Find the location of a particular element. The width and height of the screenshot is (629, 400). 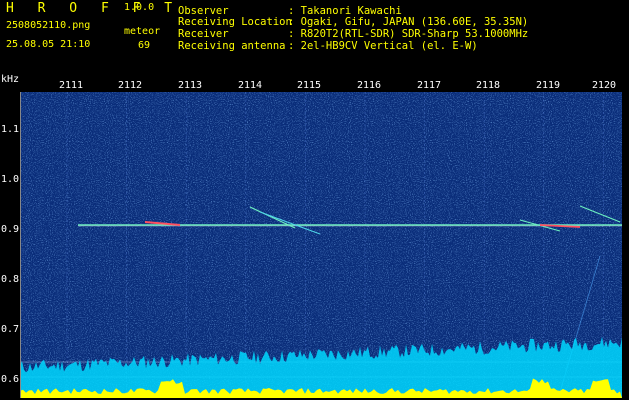

app-version: 1.0.0 is located at coordinates (139, 7).